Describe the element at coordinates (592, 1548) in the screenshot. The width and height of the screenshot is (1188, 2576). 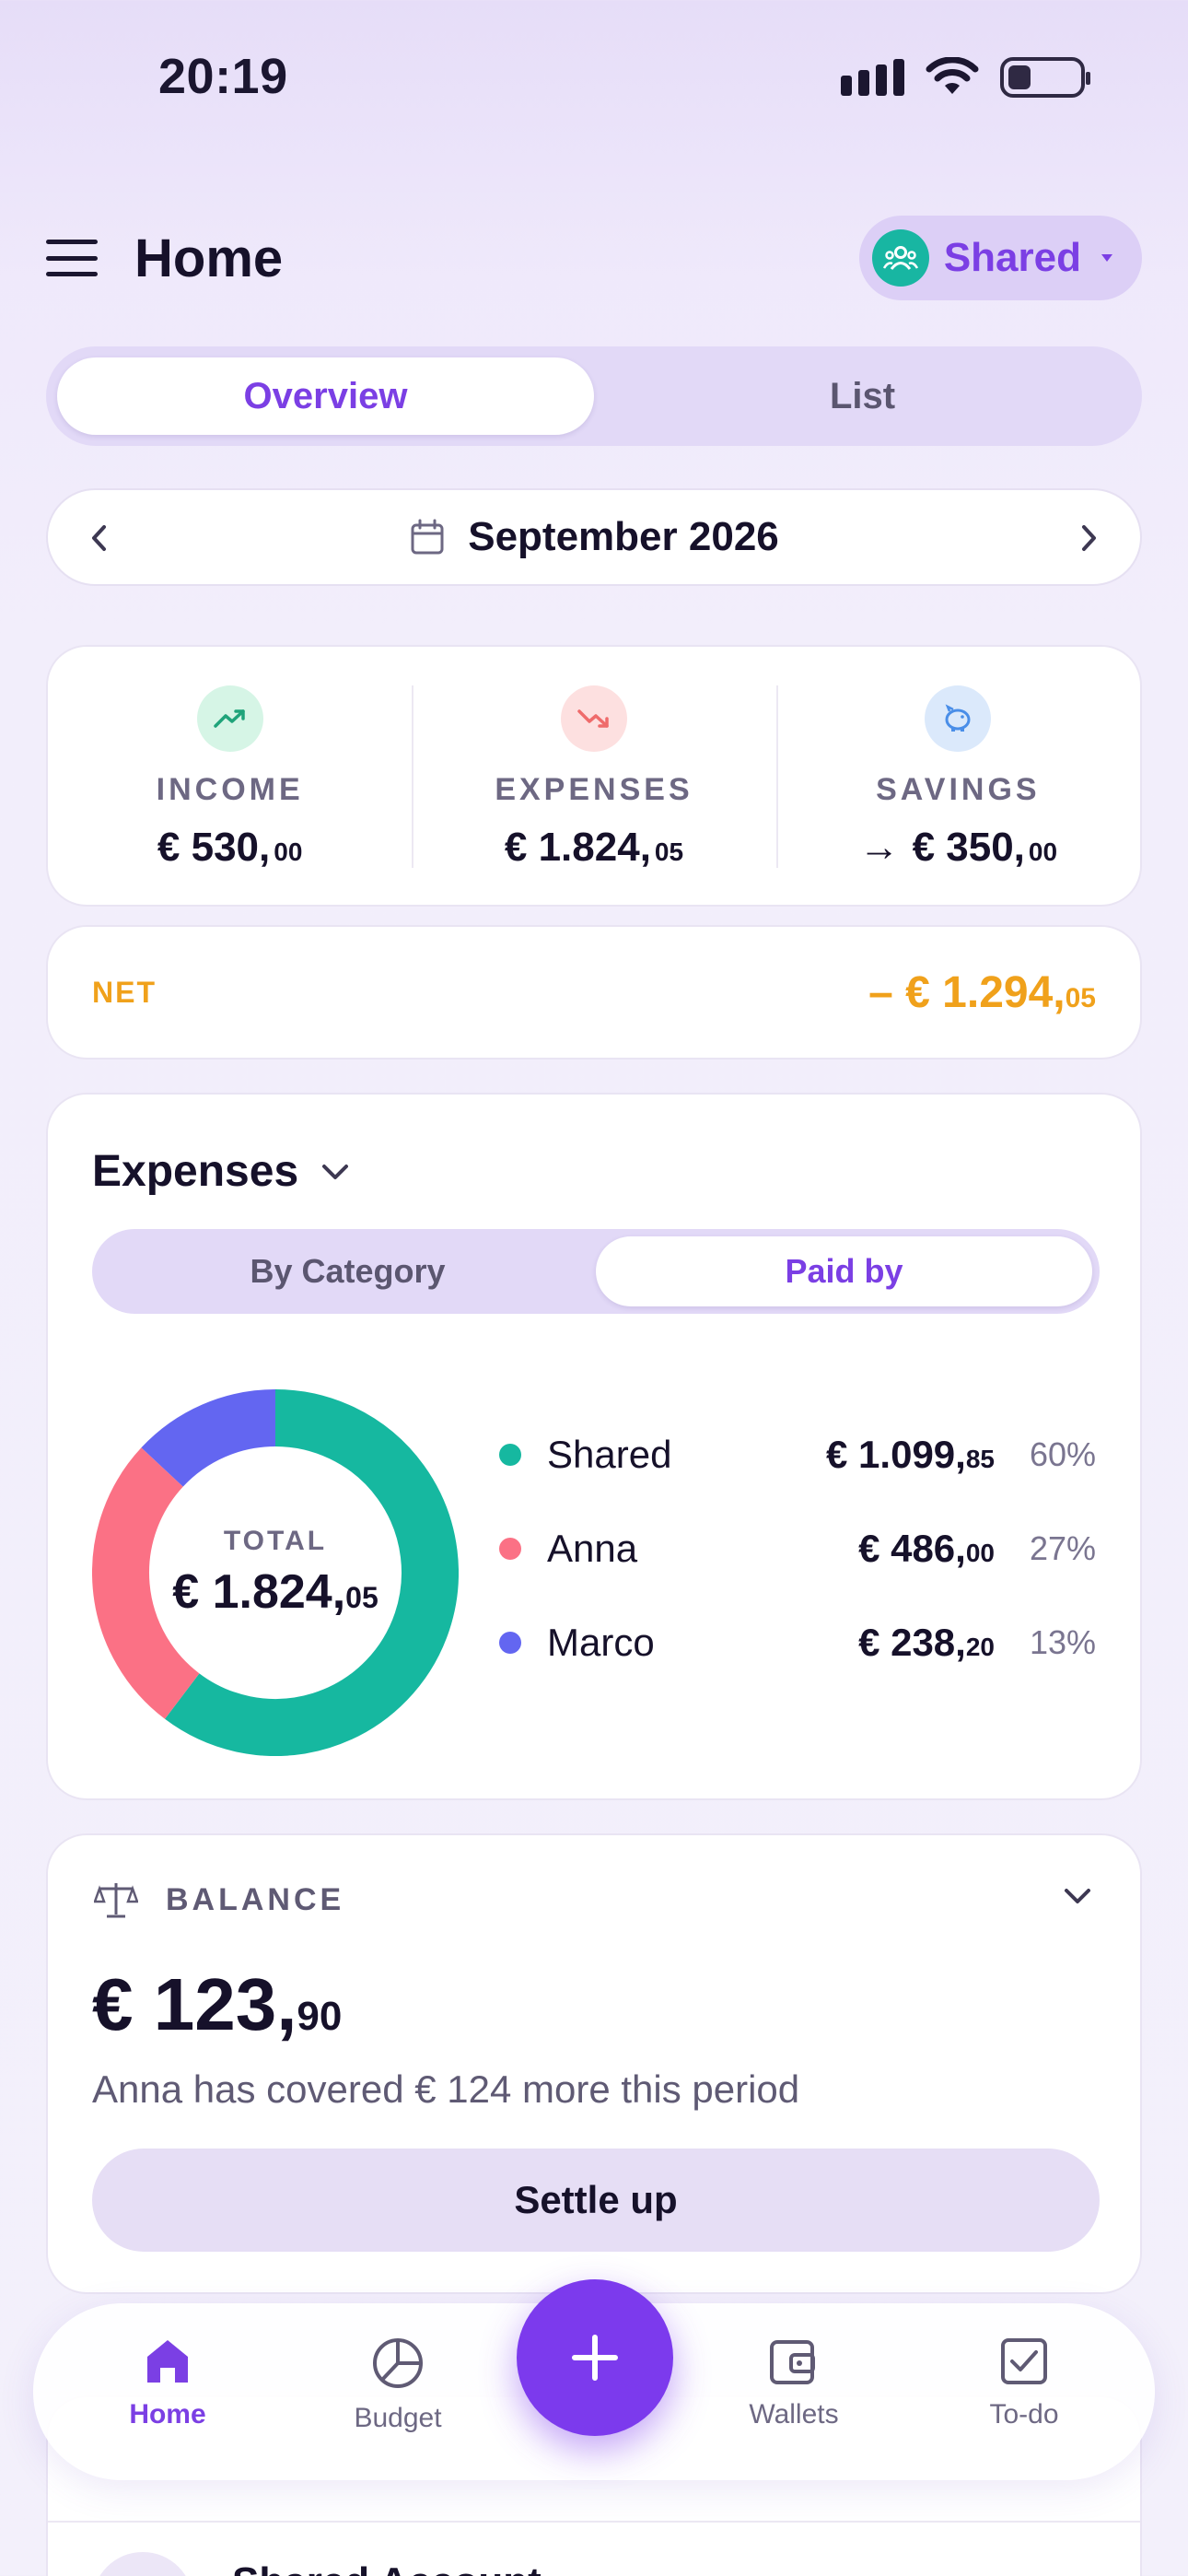
I see `legend-name: Anna` at that location.